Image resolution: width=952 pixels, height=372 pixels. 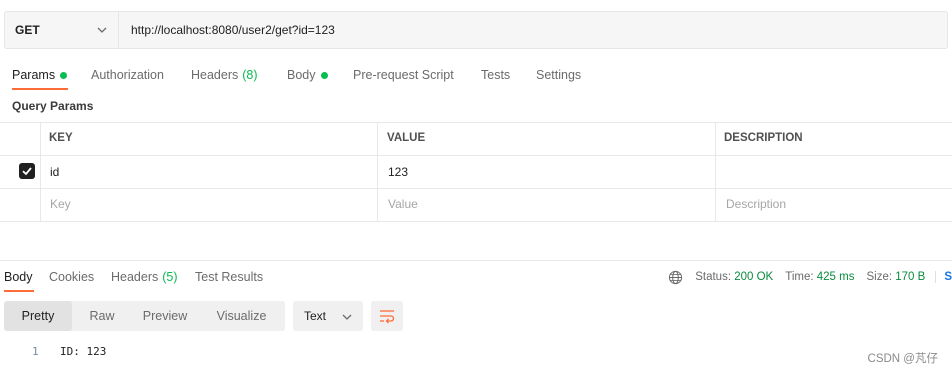 What do you see at coordinates (902, 359) in the screenshot?
I see `watermark-text: CSDN @芃仔` at bounding box center [902, 359].